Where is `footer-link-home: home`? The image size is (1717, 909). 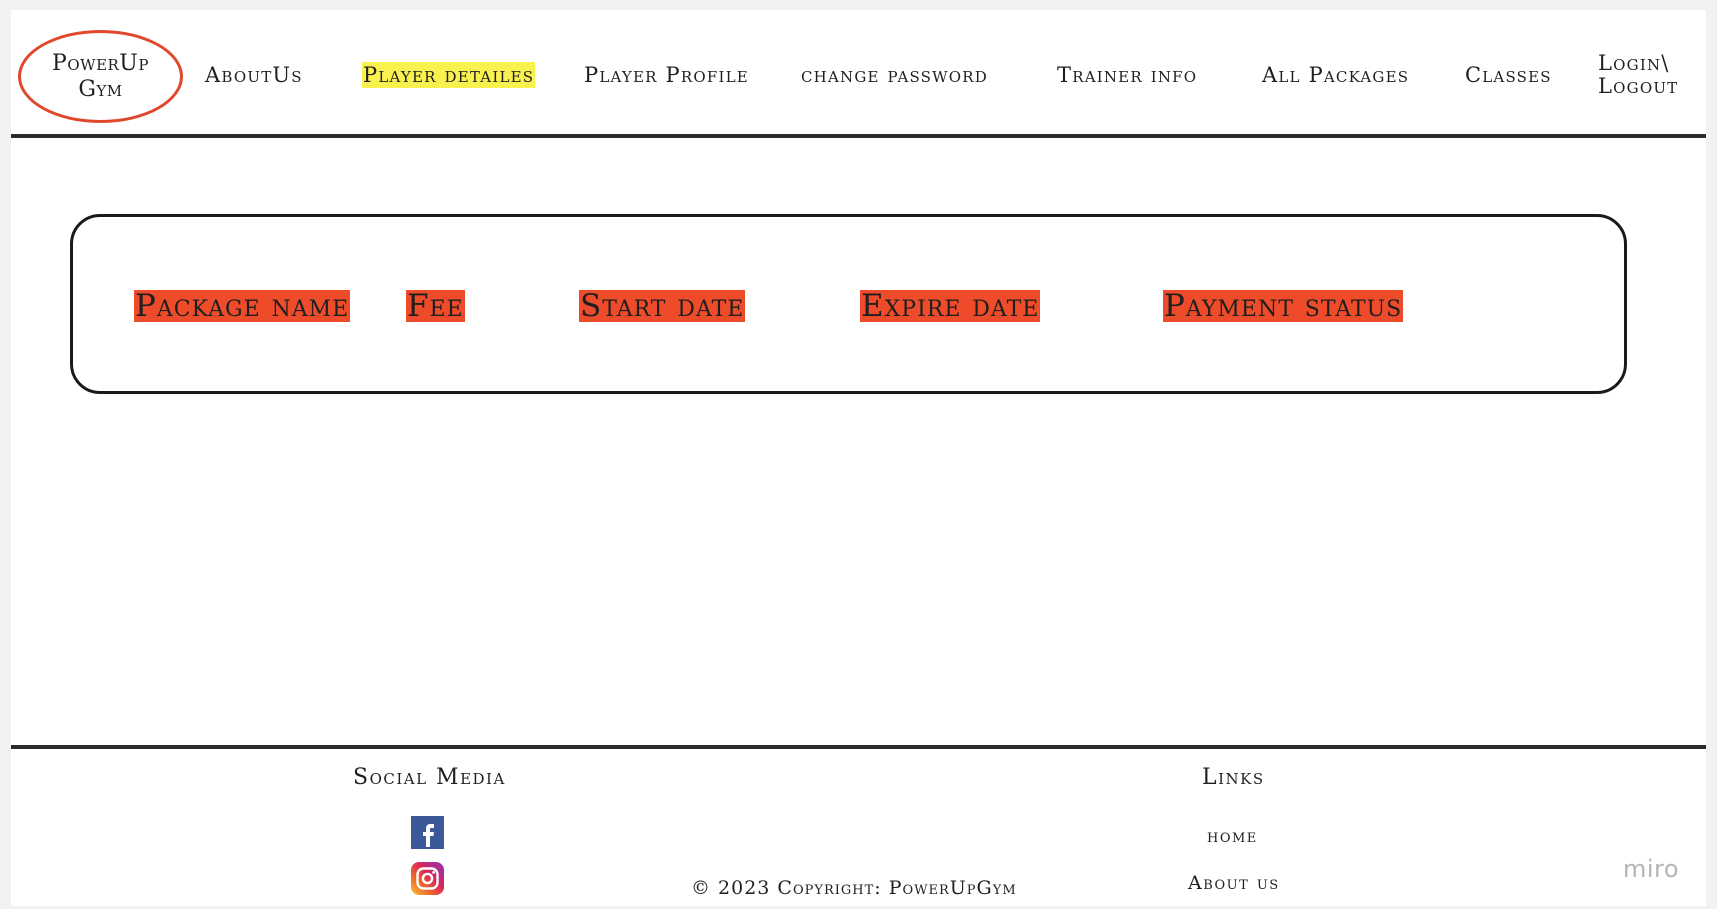
footer-link-home: home is located at coordinates (1232, 836).